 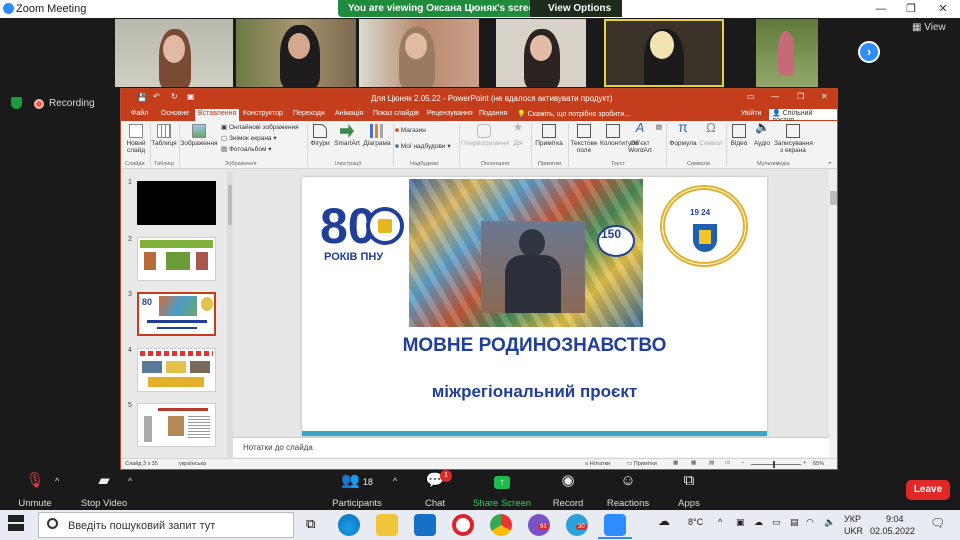 I want to click on ppt-minimize-icon: —, so click(x=775, y=96).